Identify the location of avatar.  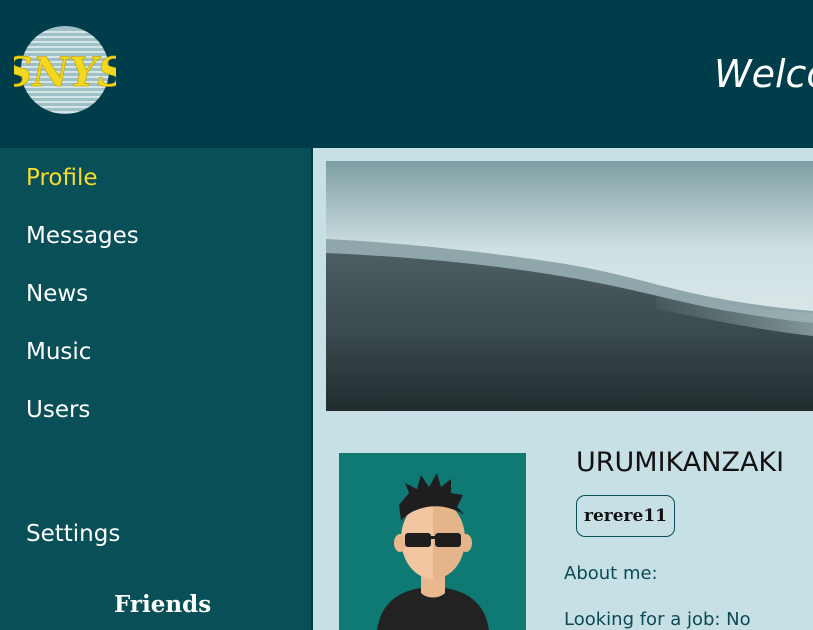
(432, 541).